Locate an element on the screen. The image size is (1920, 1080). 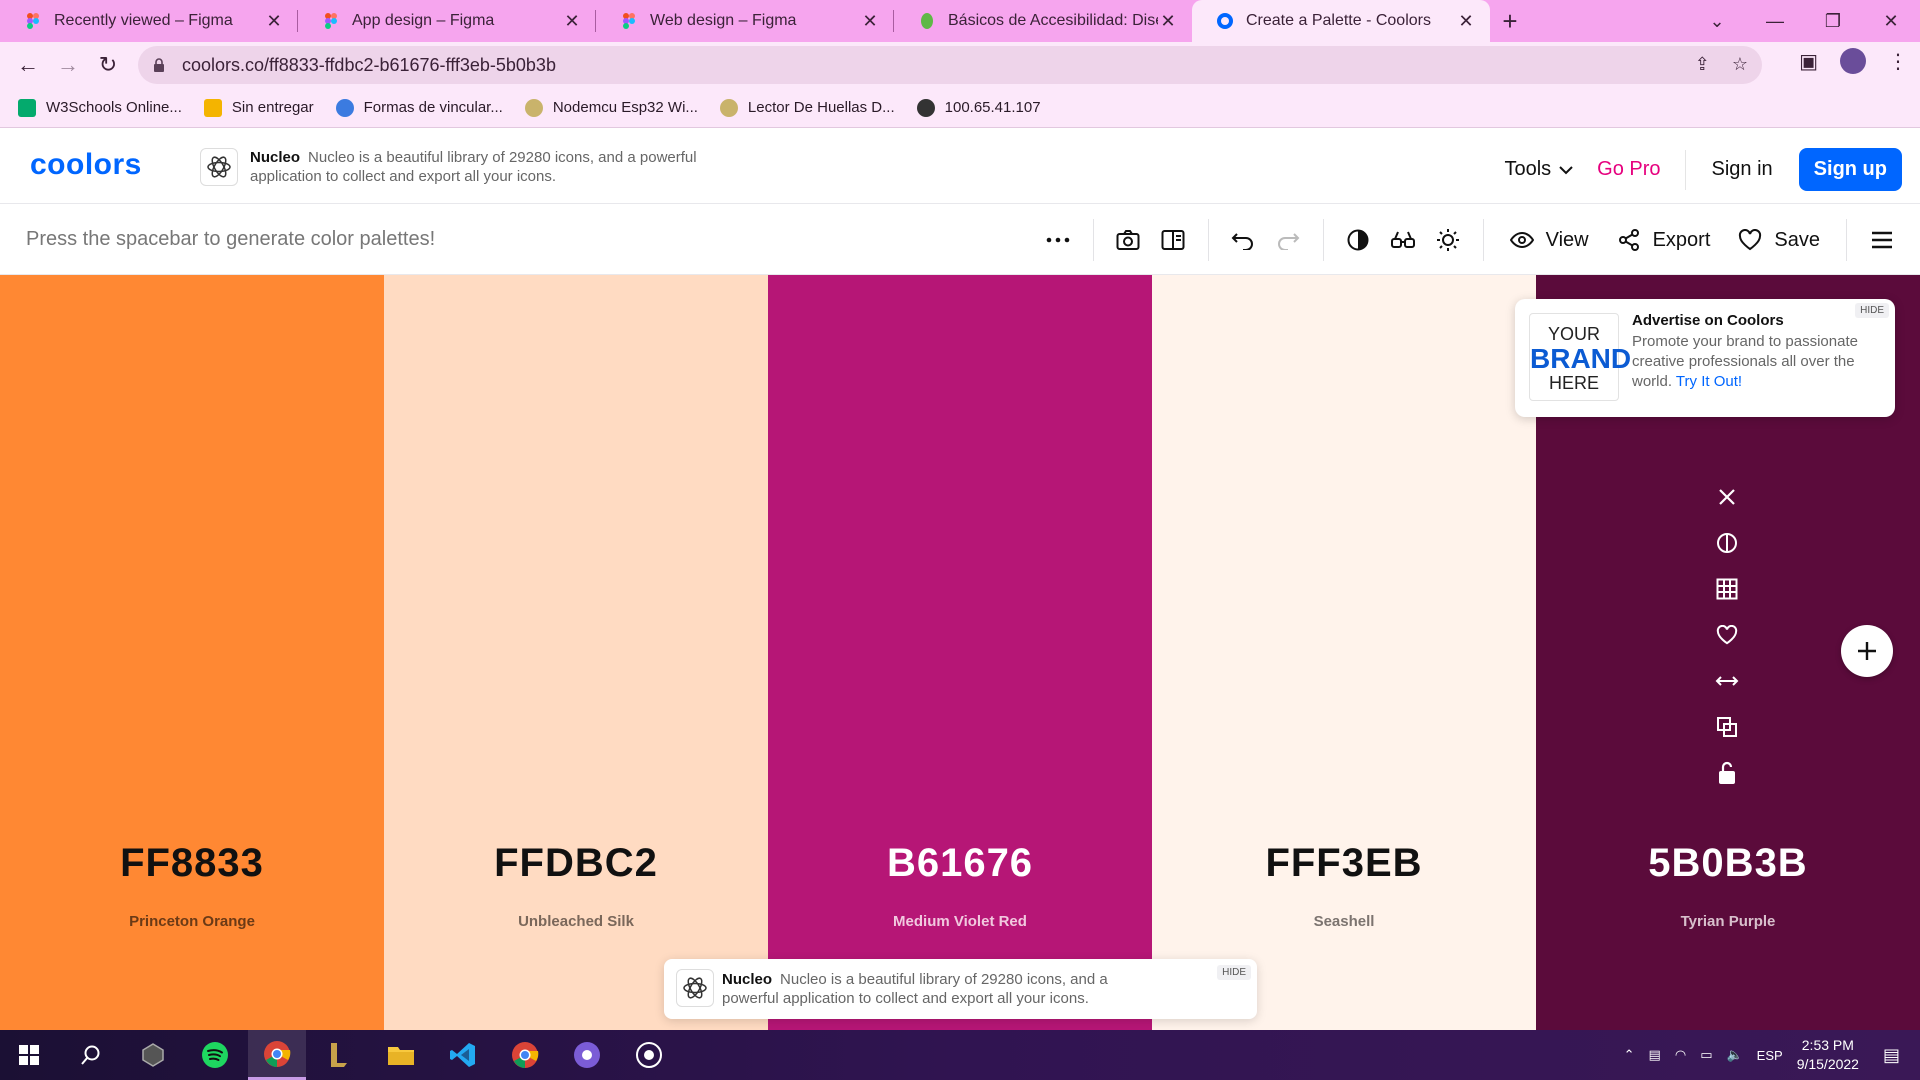
start-button is located at coordinates (29, 1055).